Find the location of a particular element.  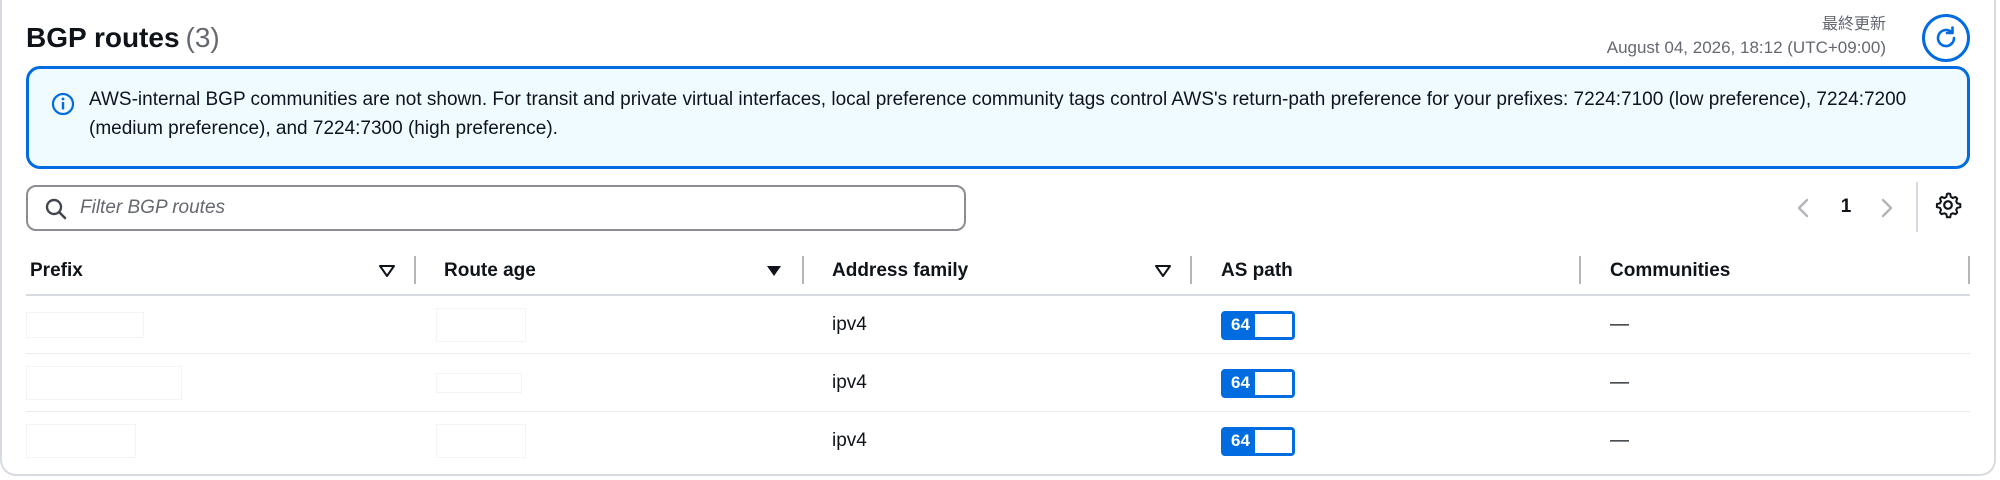

info-icon is located at coordinates (63, 104).